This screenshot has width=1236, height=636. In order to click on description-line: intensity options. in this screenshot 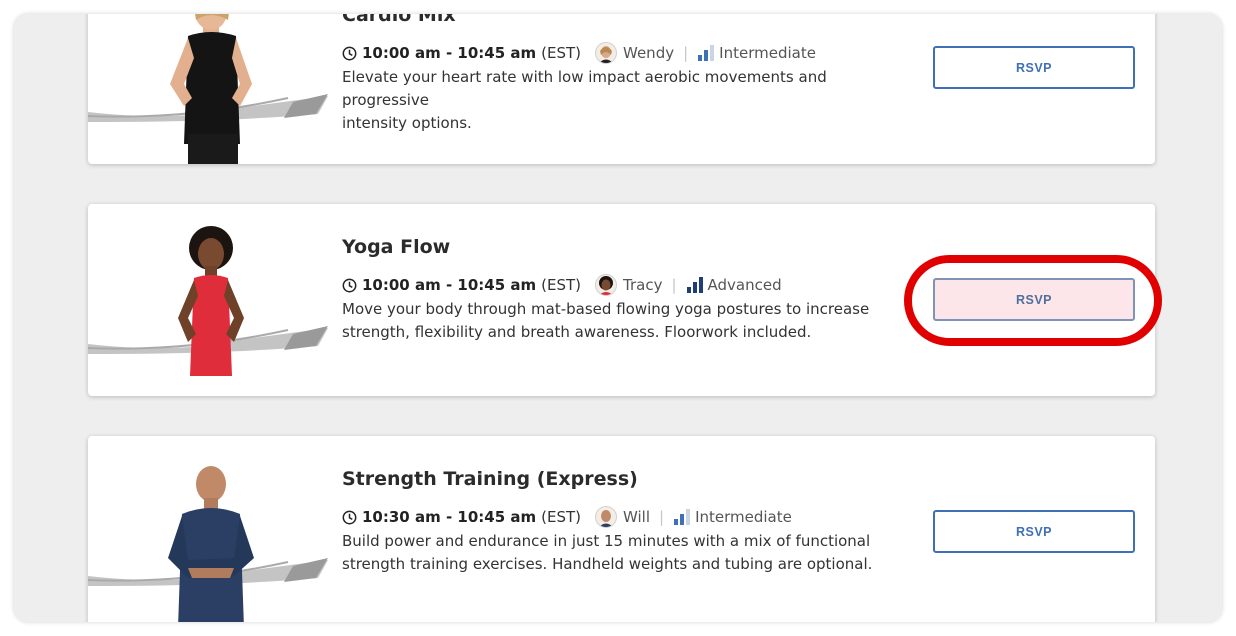, I will do `click(407, 123)`.